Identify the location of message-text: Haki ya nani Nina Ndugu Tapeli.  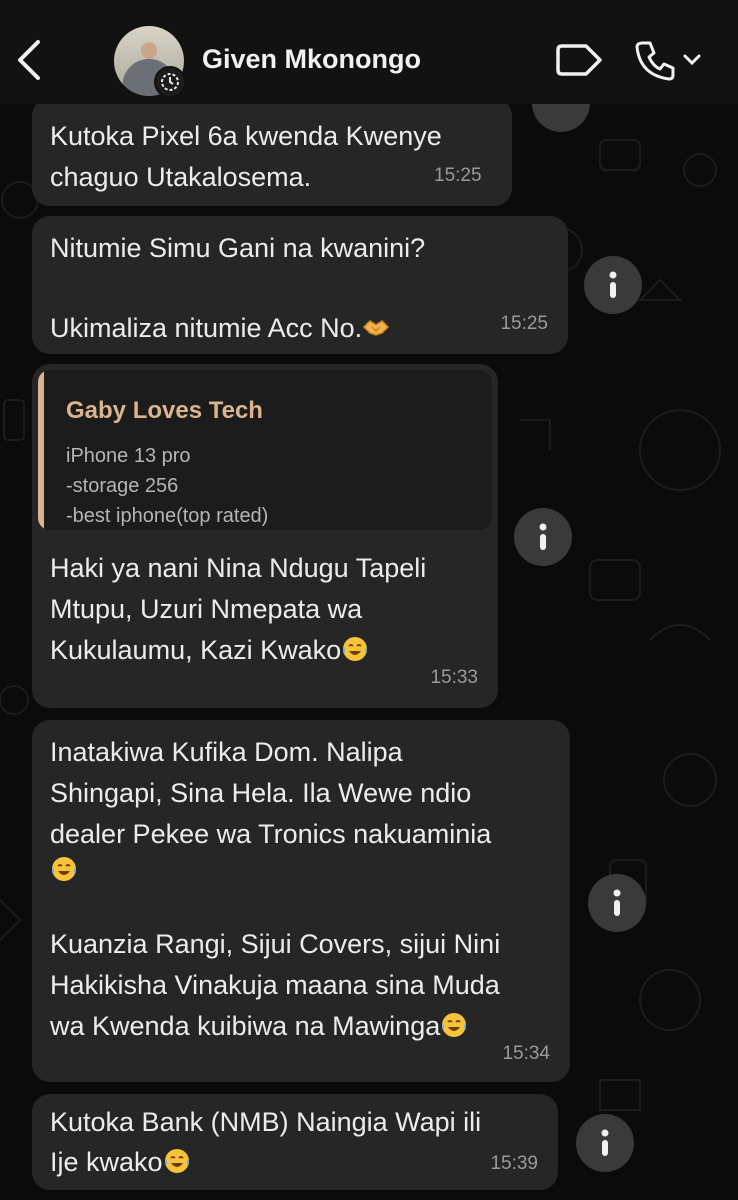
(238, 568).